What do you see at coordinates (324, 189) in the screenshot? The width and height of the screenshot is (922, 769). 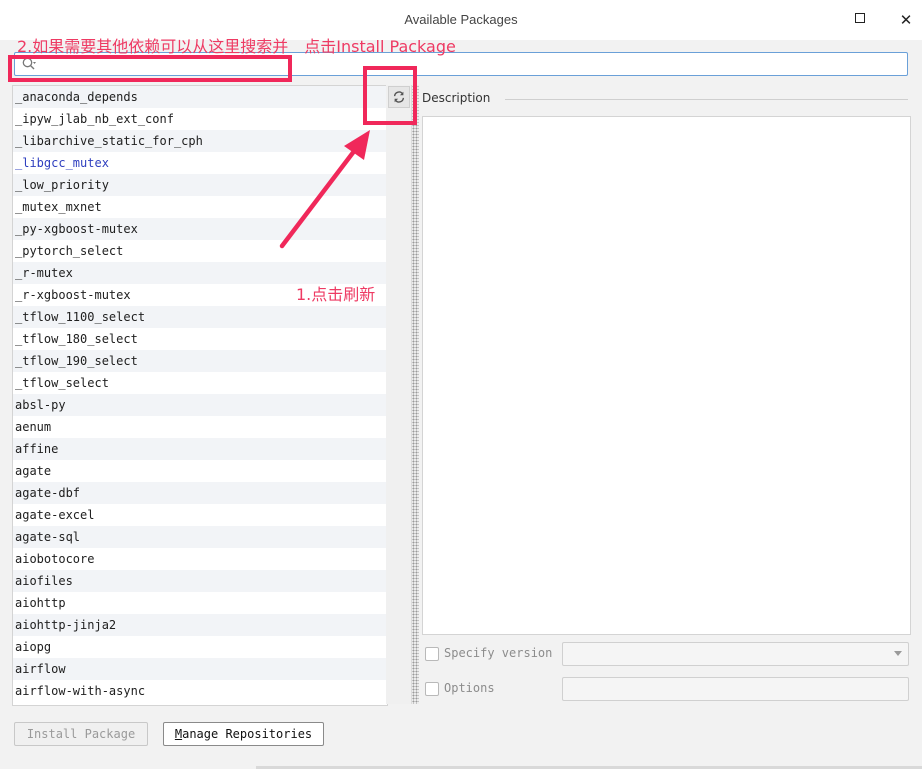 I see `annotation-arrow` at bounding box center [324, 189].